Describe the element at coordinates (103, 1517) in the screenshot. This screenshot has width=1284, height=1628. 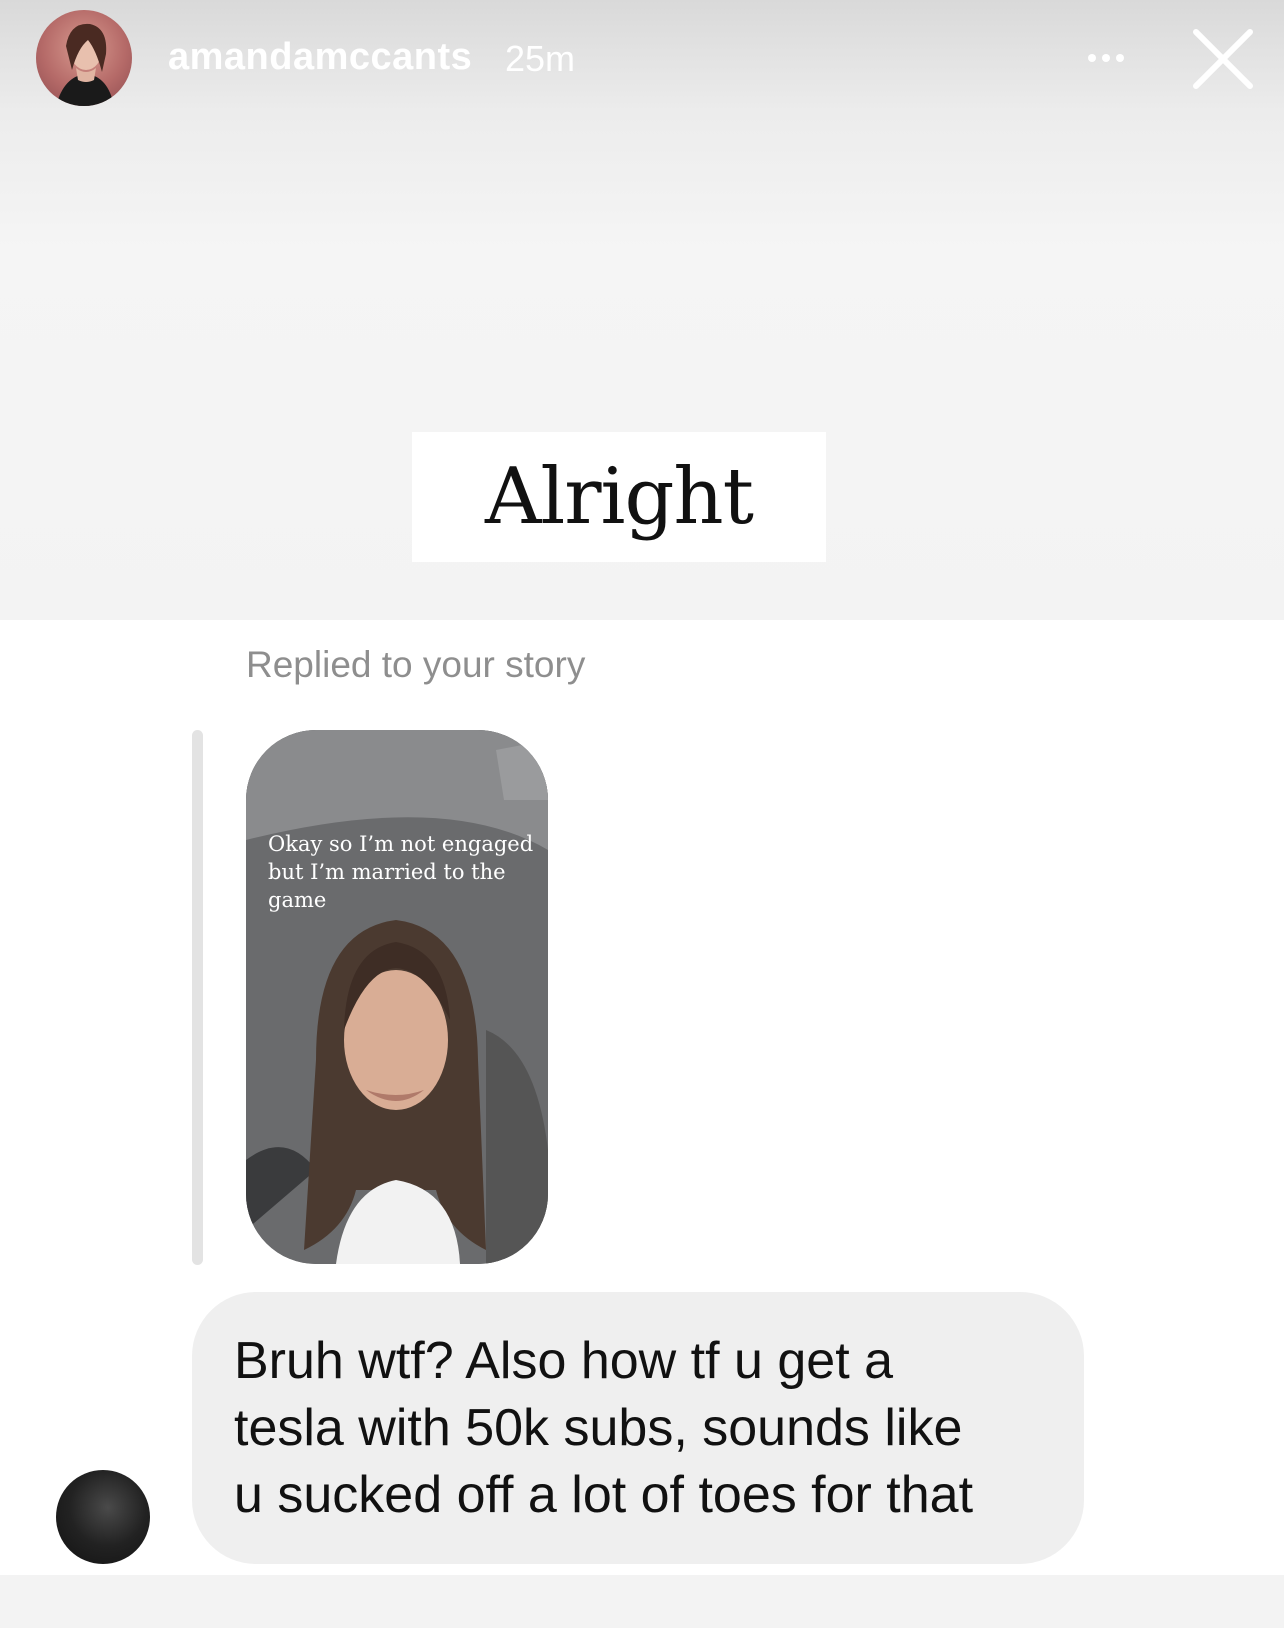
I see `sender-avatar` at that location.